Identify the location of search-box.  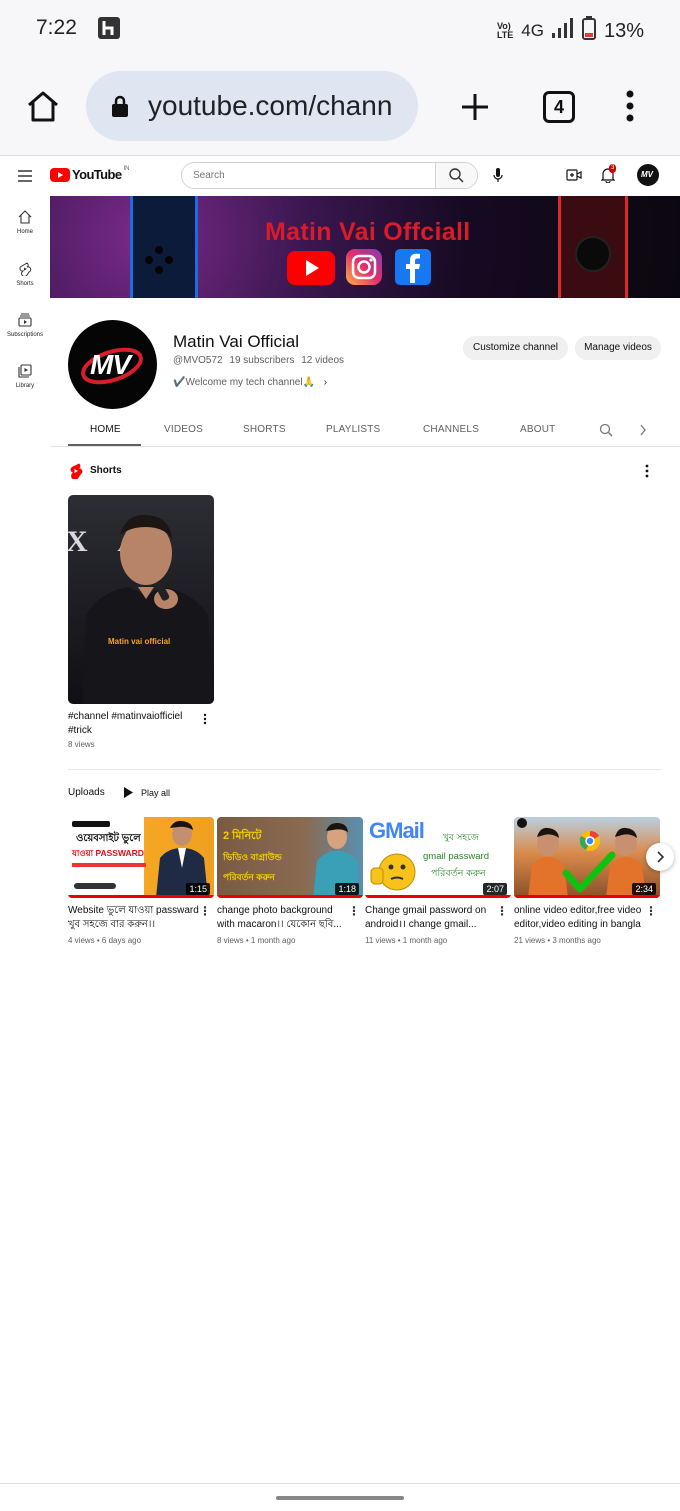
(329, 175).